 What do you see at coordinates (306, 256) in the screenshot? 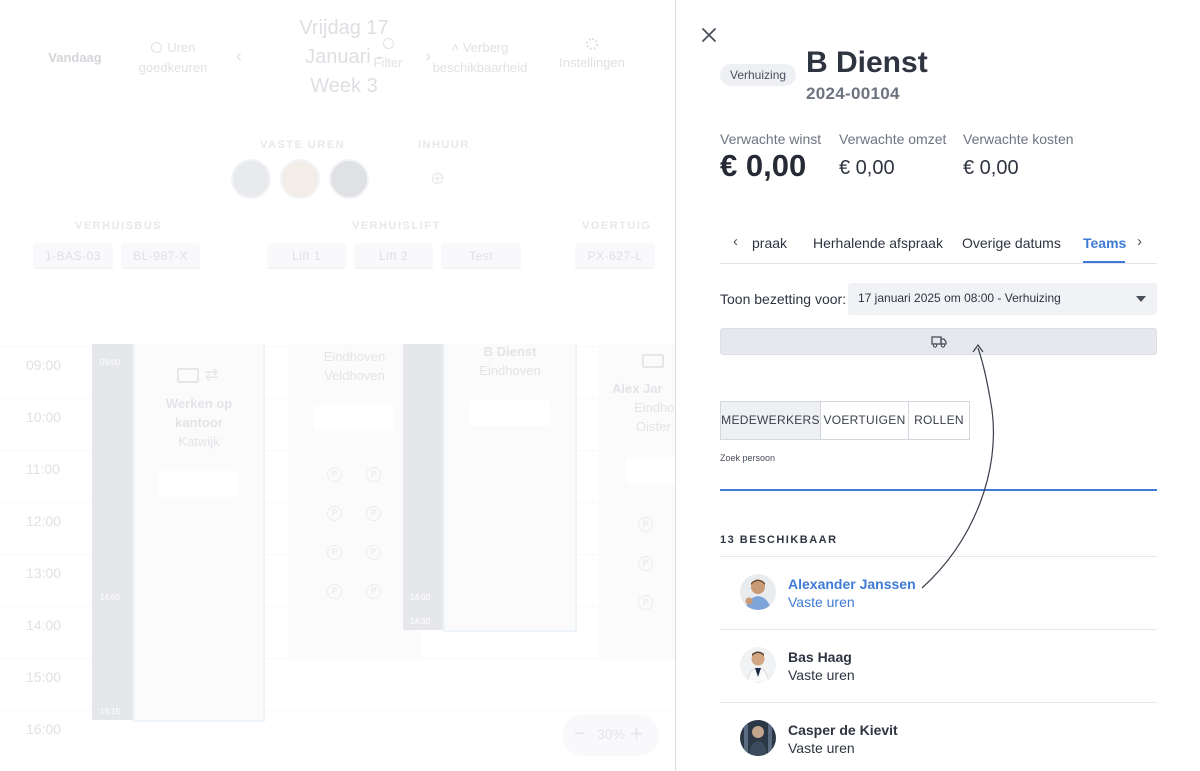
I see `lift-chip: Lift 1` at bounding box center [306, 256].